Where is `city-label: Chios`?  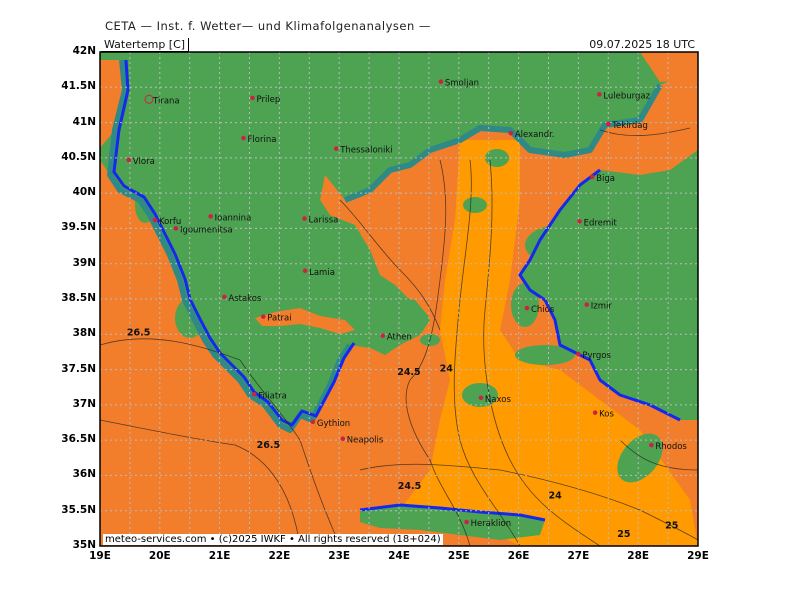
city-label: Chios is located at coordinates (543, 310).